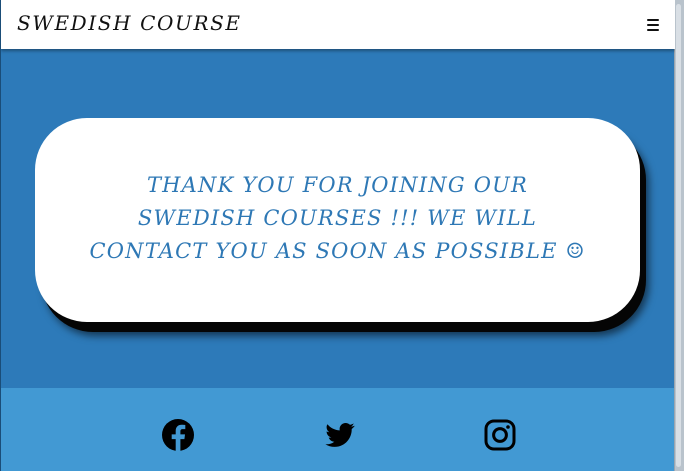 The width and height of the screenshot is (684, 471). I want to click on hamburger-menu-icon, so click(653, 20).